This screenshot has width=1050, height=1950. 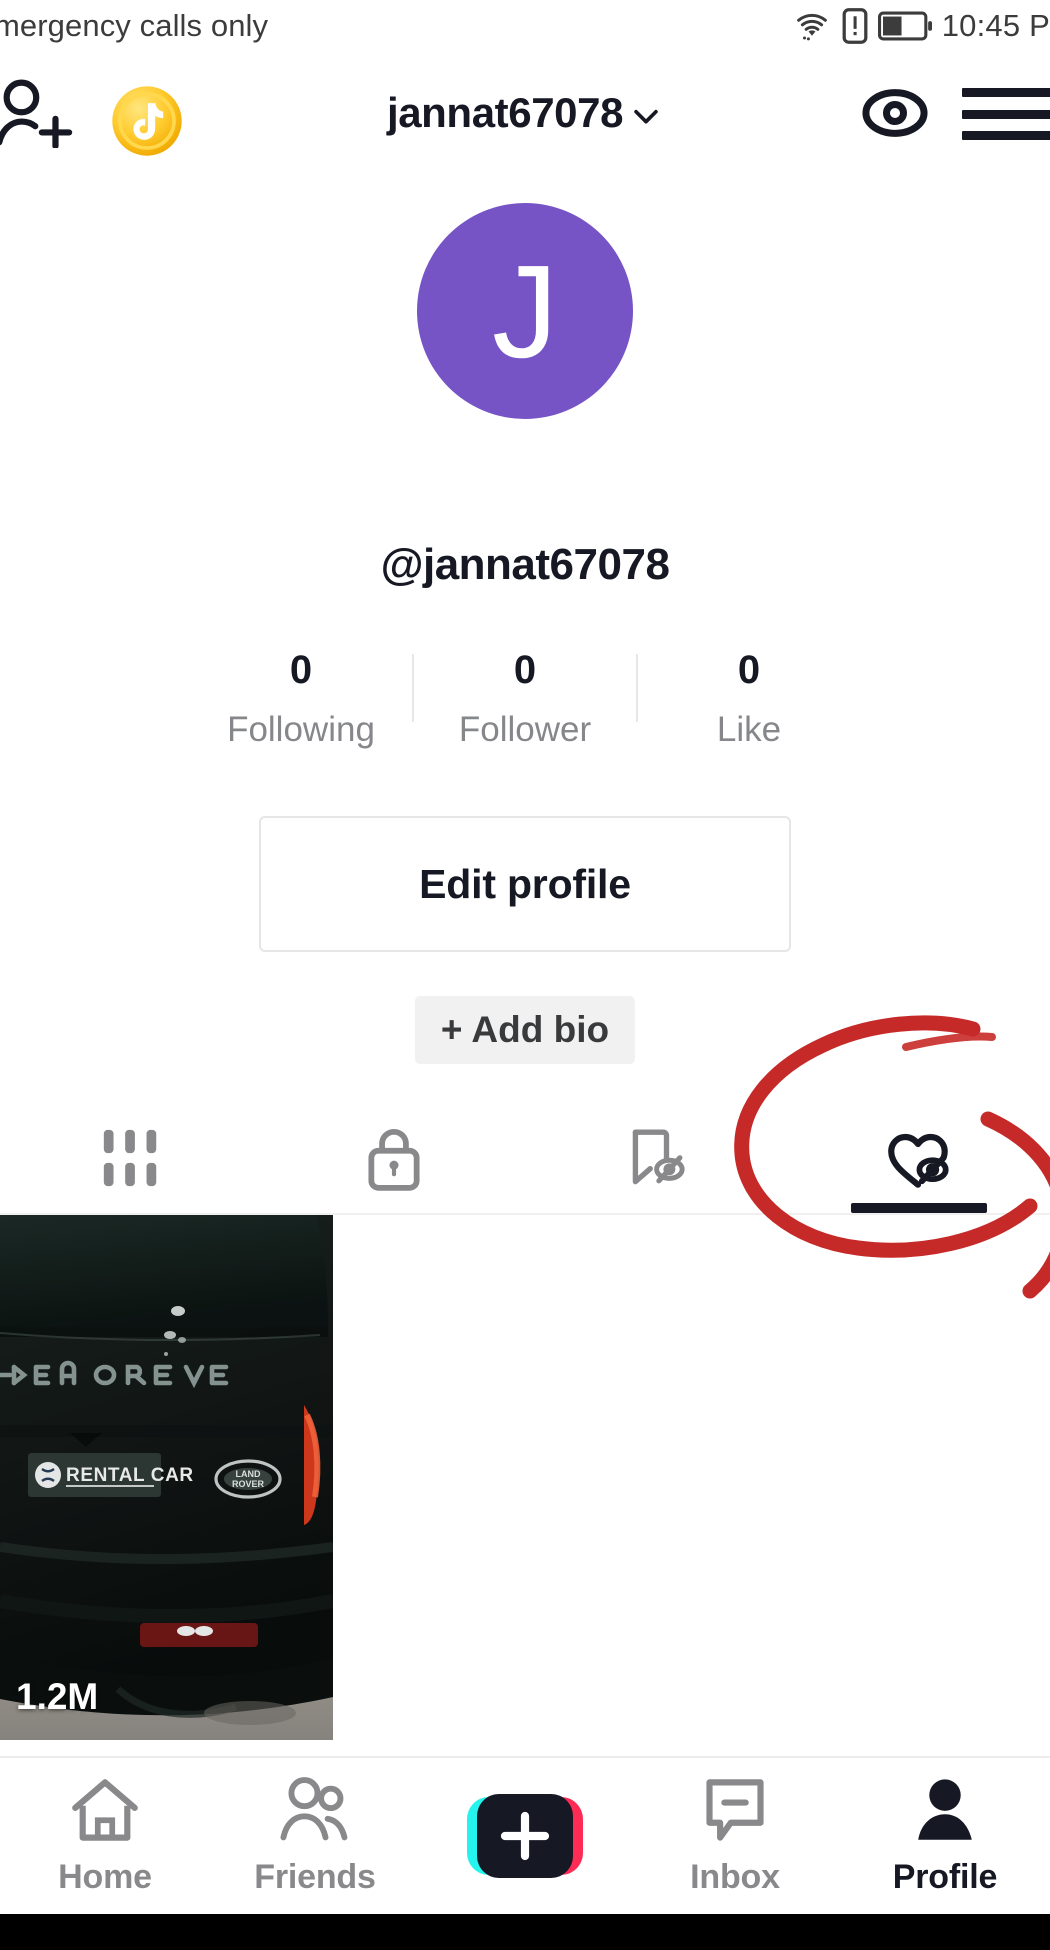 What do you see at coordinates (40, 113) in the screenshot?
I see `add-person-icon` at bounding box center [40, 113].